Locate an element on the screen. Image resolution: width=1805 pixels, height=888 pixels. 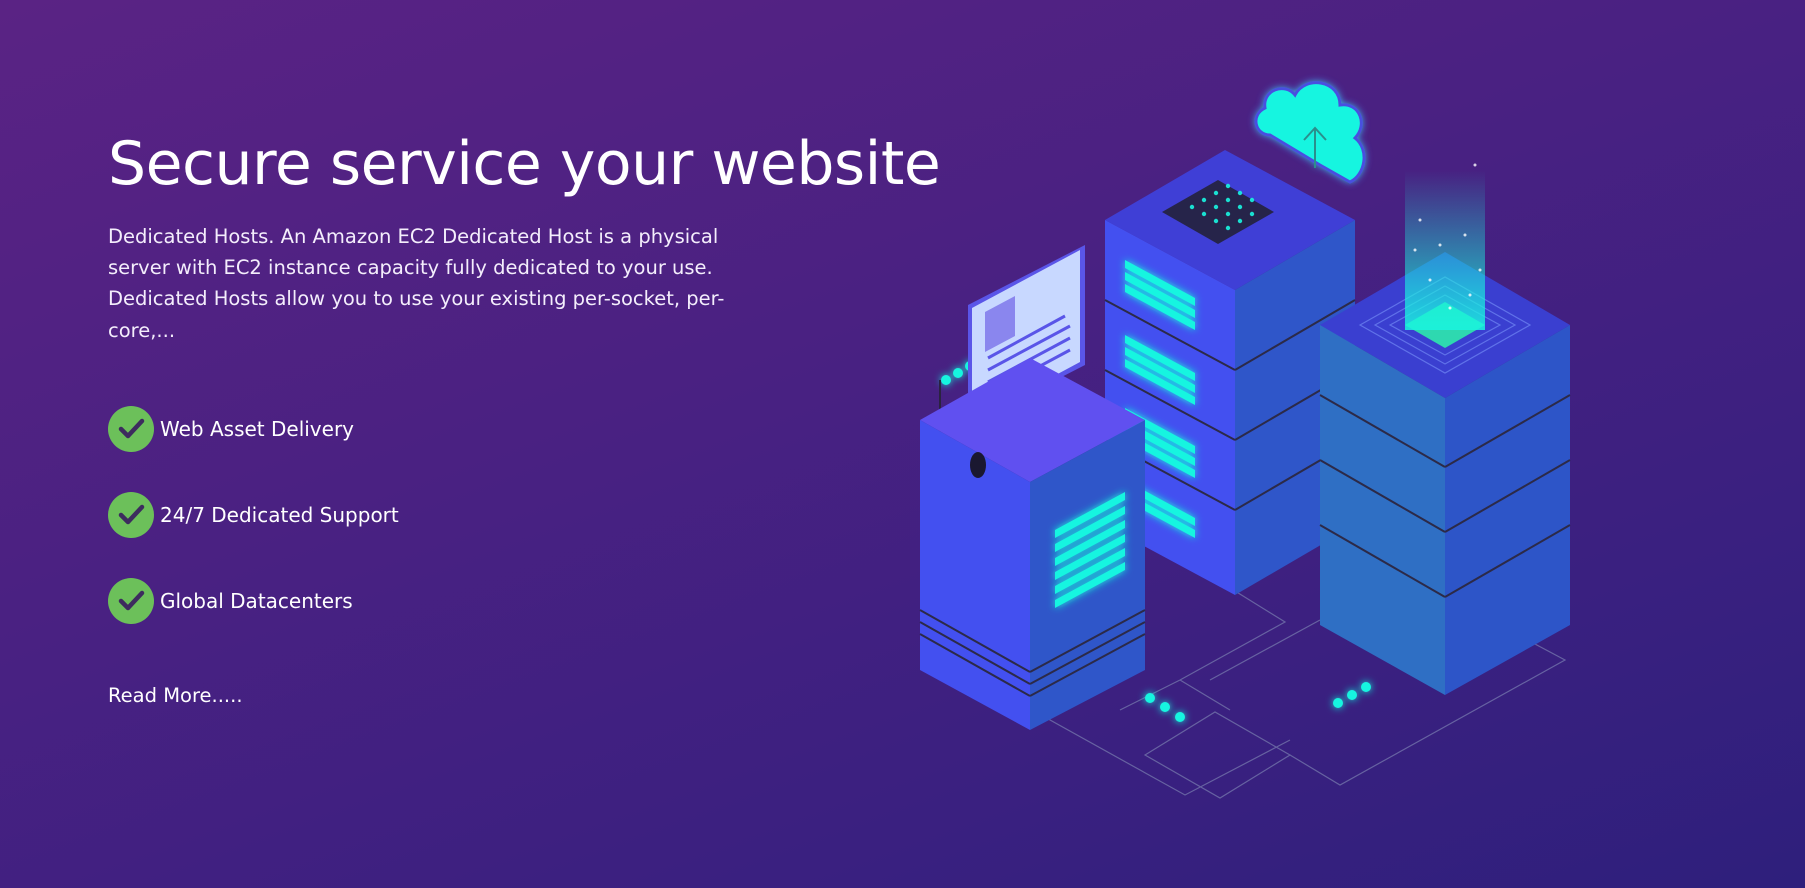
feature-label: Web Asset Delivery is located at coordinates (257, 428).